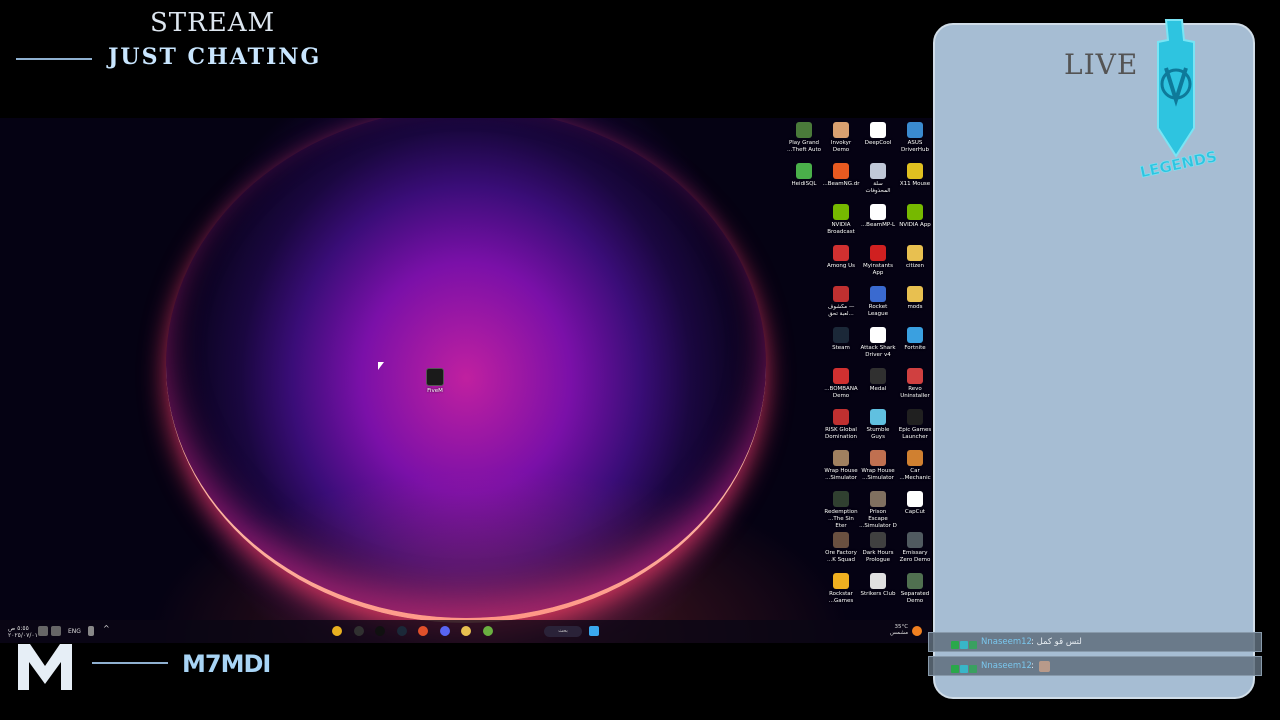 Image resolution: width=1280 pixels, height=720 pixels. What do you see at coordinates (594, 631) in the screenshot?
I see `windows-start-icon` at bounding box center [594, 631].